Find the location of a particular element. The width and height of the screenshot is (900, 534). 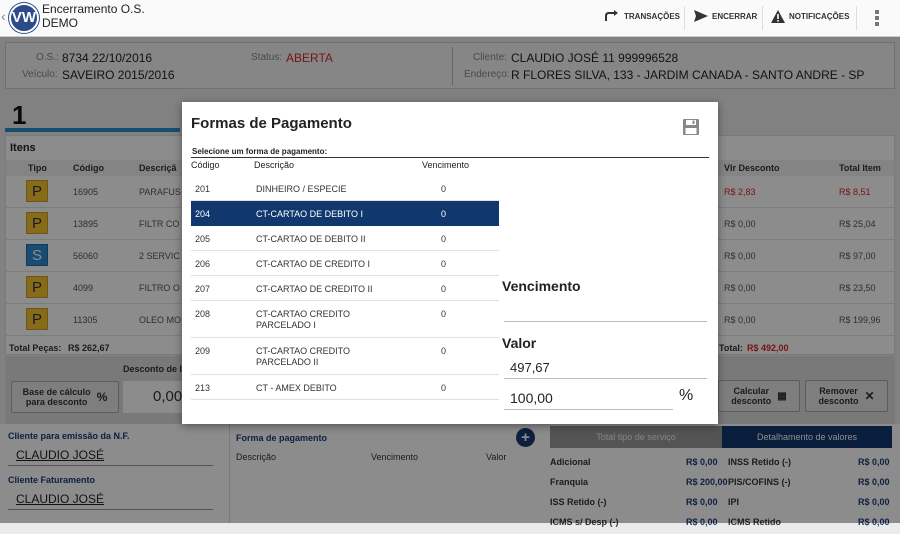

descricao-cell: CT-CARTAO CREDITO PARCELADO I is located at coordinates (303, 319).